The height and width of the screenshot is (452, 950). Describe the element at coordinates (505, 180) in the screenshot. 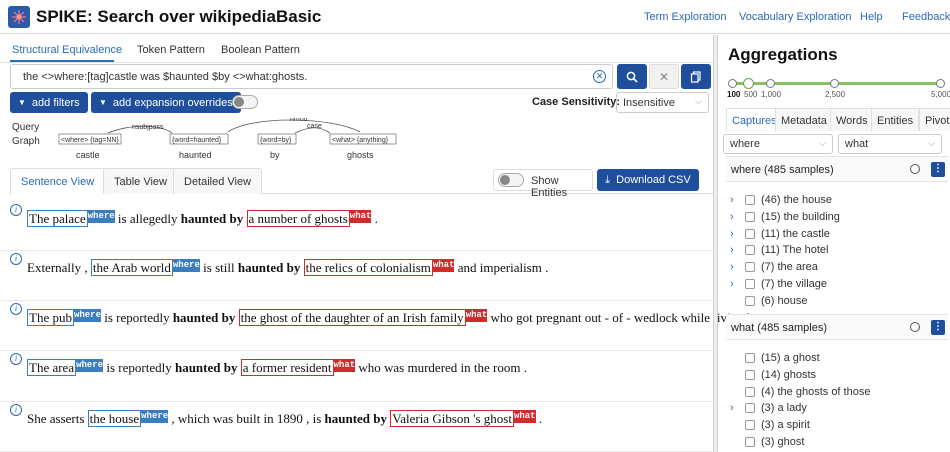

I see `toggle-knob` at that location.